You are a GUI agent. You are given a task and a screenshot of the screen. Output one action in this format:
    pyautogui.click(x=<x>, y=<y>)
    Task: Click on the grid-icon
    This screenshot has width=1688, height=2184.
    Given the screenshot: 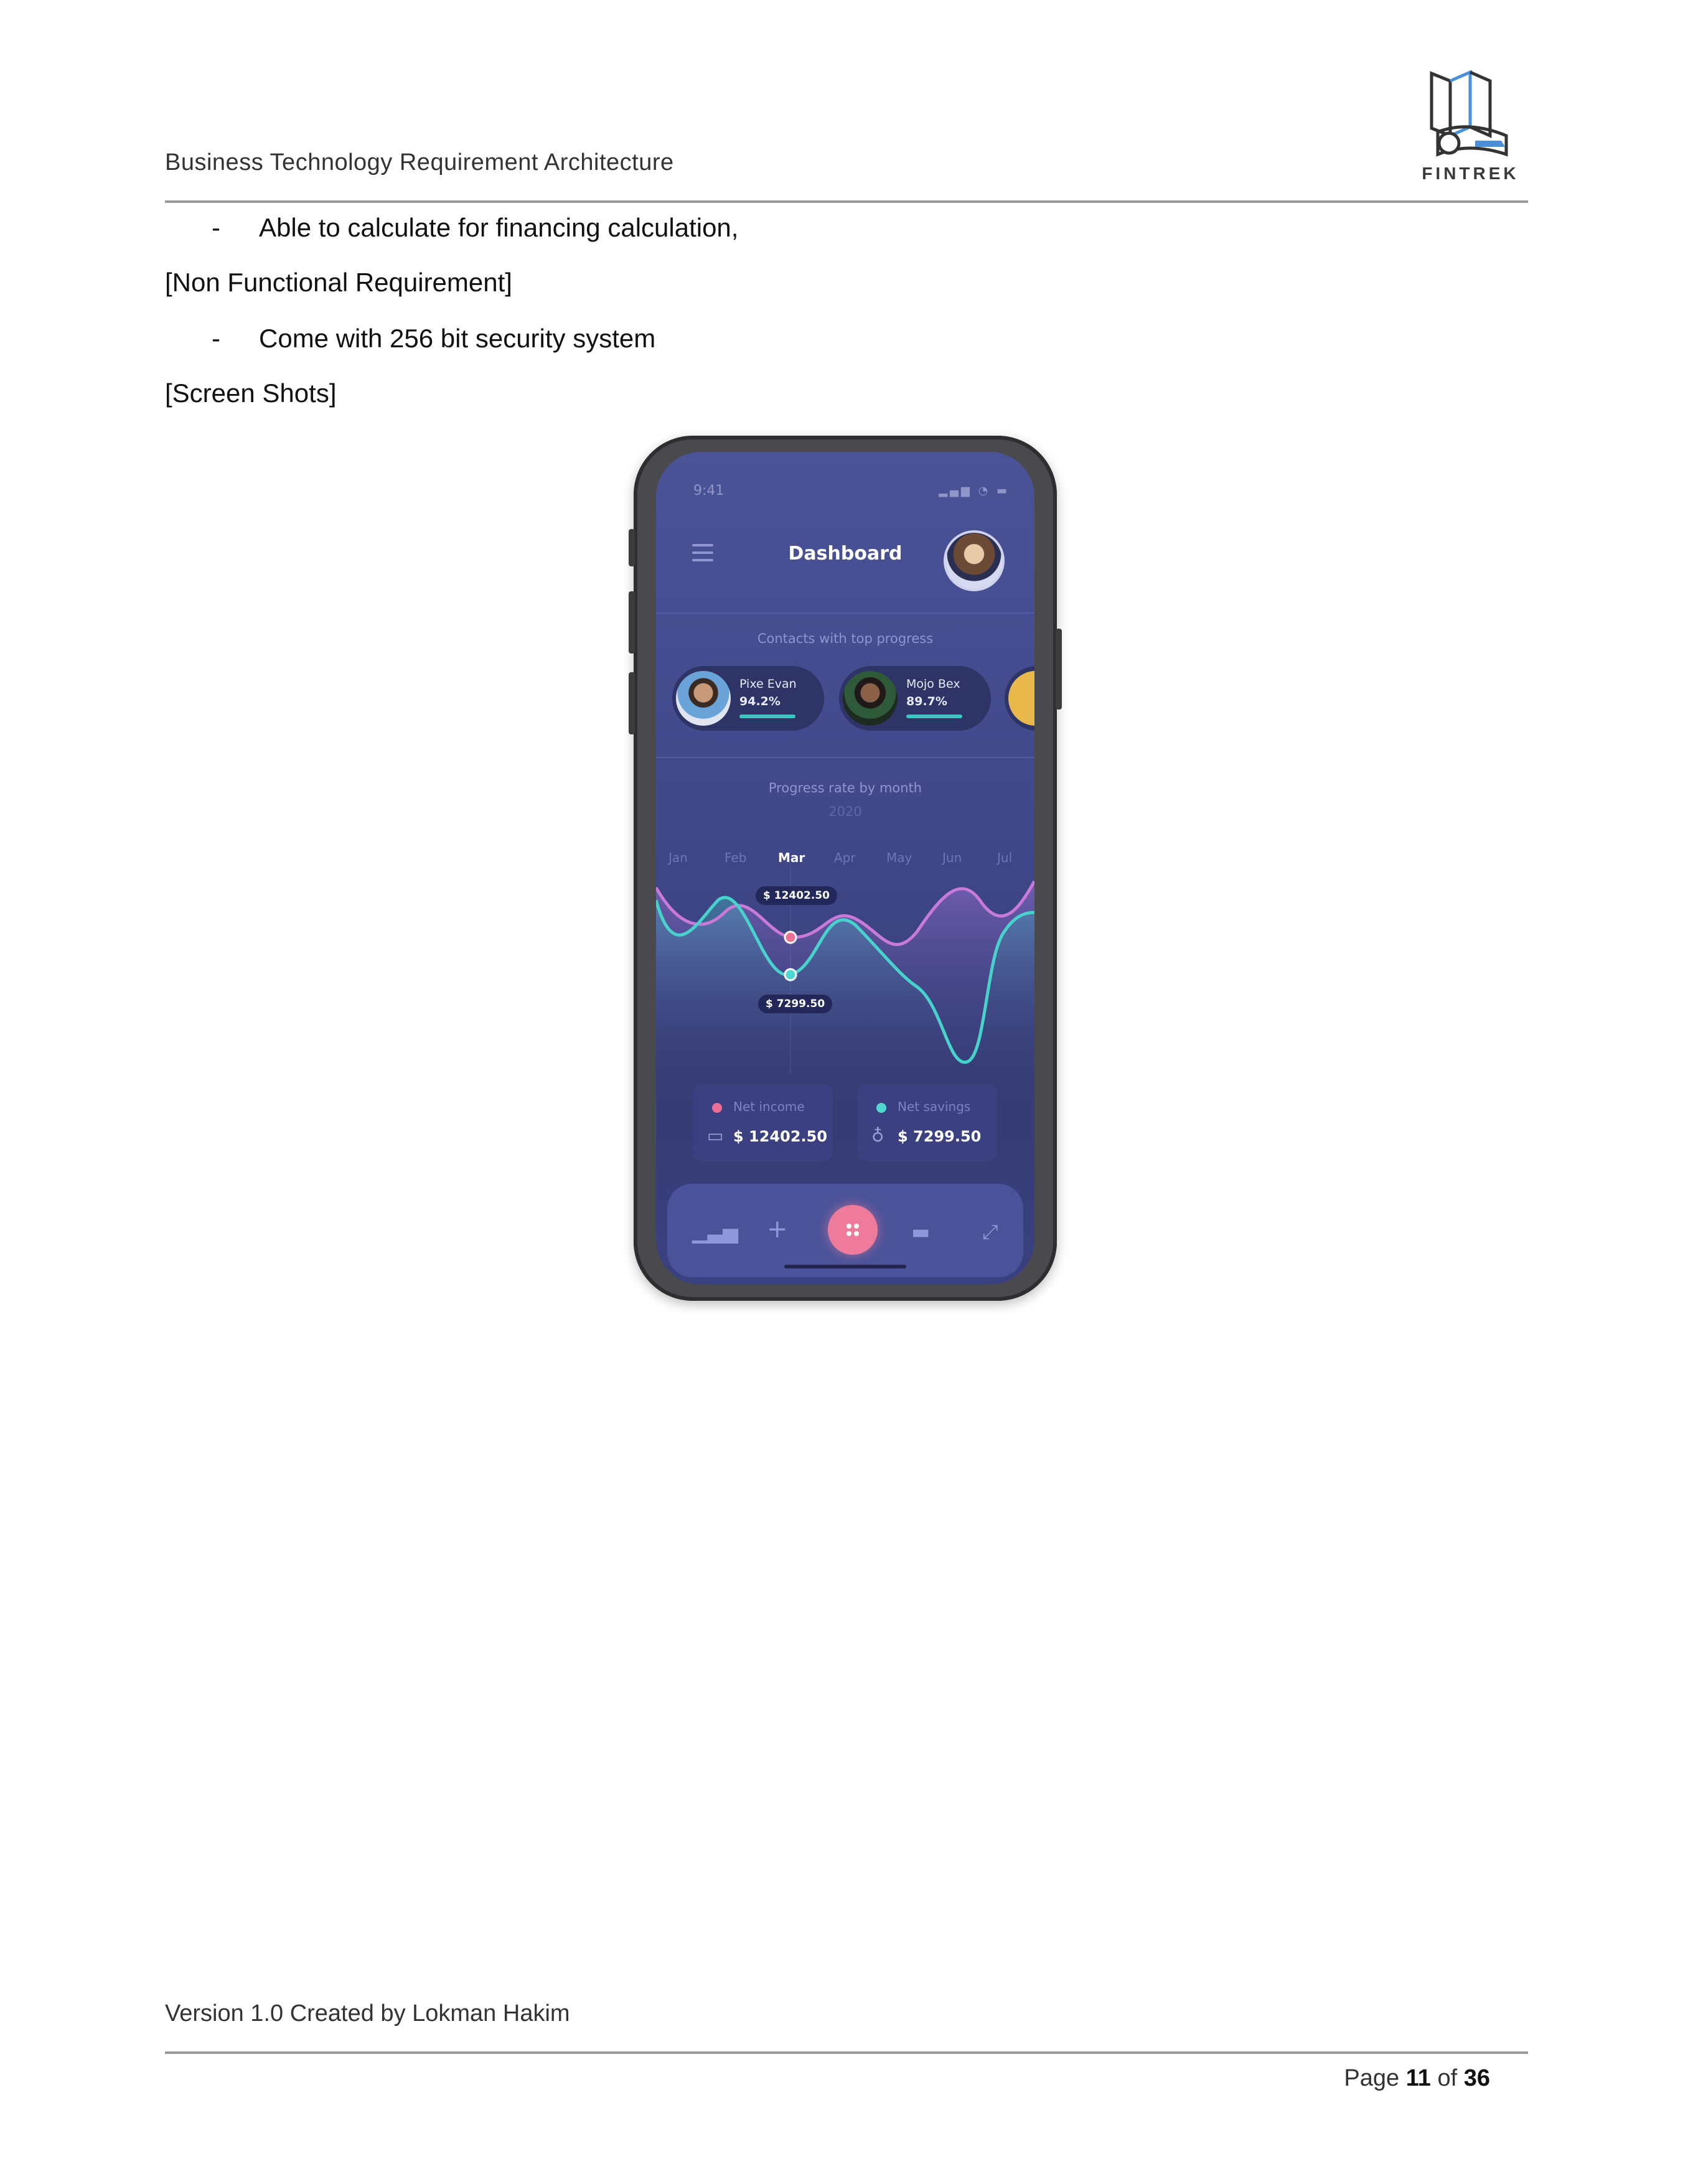 What is the action you would take?
    pyautogui.click(x=853, y=1230)
    